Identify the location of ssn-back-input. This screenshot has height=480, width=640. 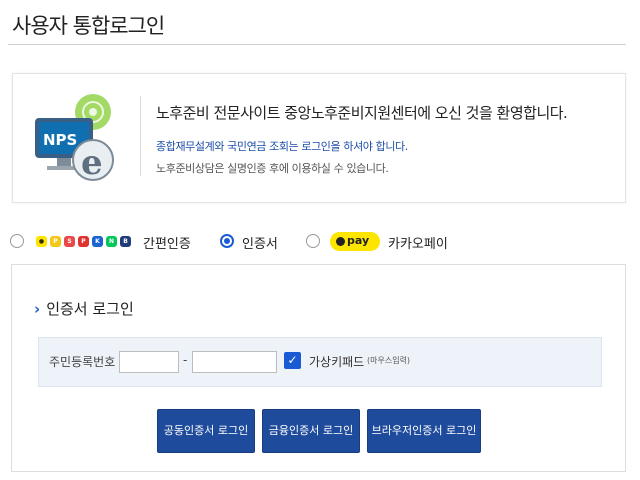
(234, 362).